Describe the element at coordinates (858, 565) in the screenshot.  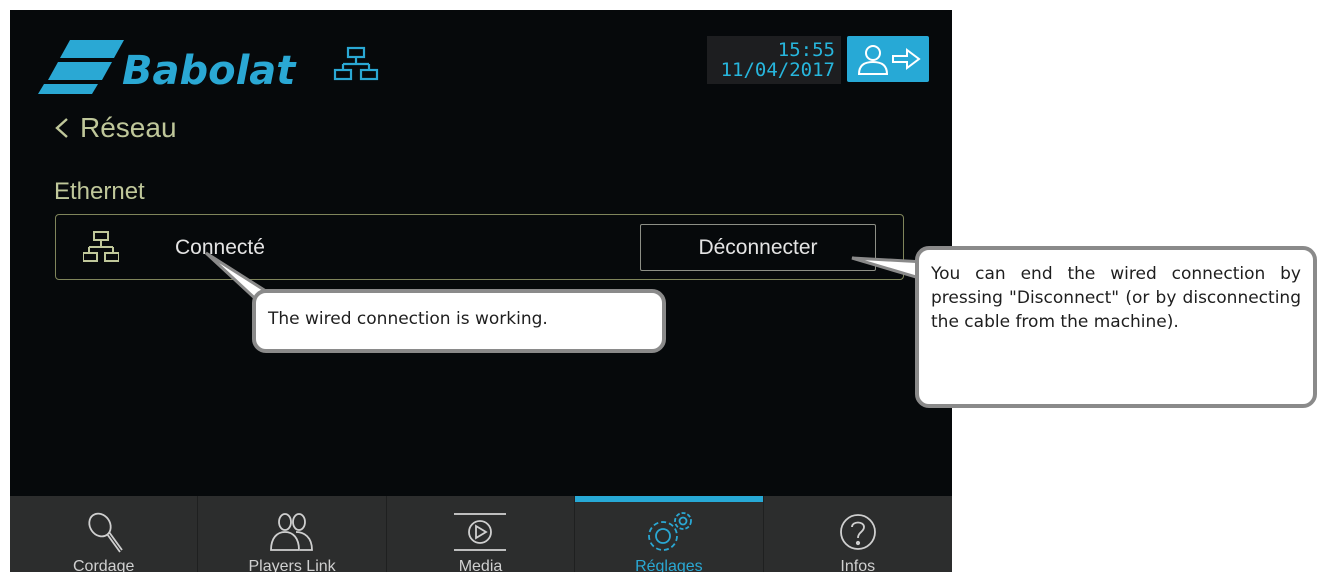
I see `tab-label: Infos` at that location.